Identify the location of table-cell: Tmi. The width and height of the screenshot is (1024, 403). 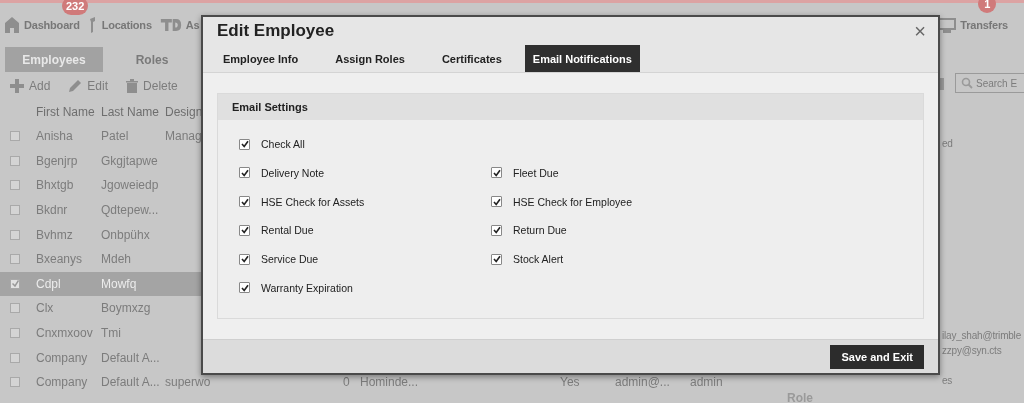
(111, 333).